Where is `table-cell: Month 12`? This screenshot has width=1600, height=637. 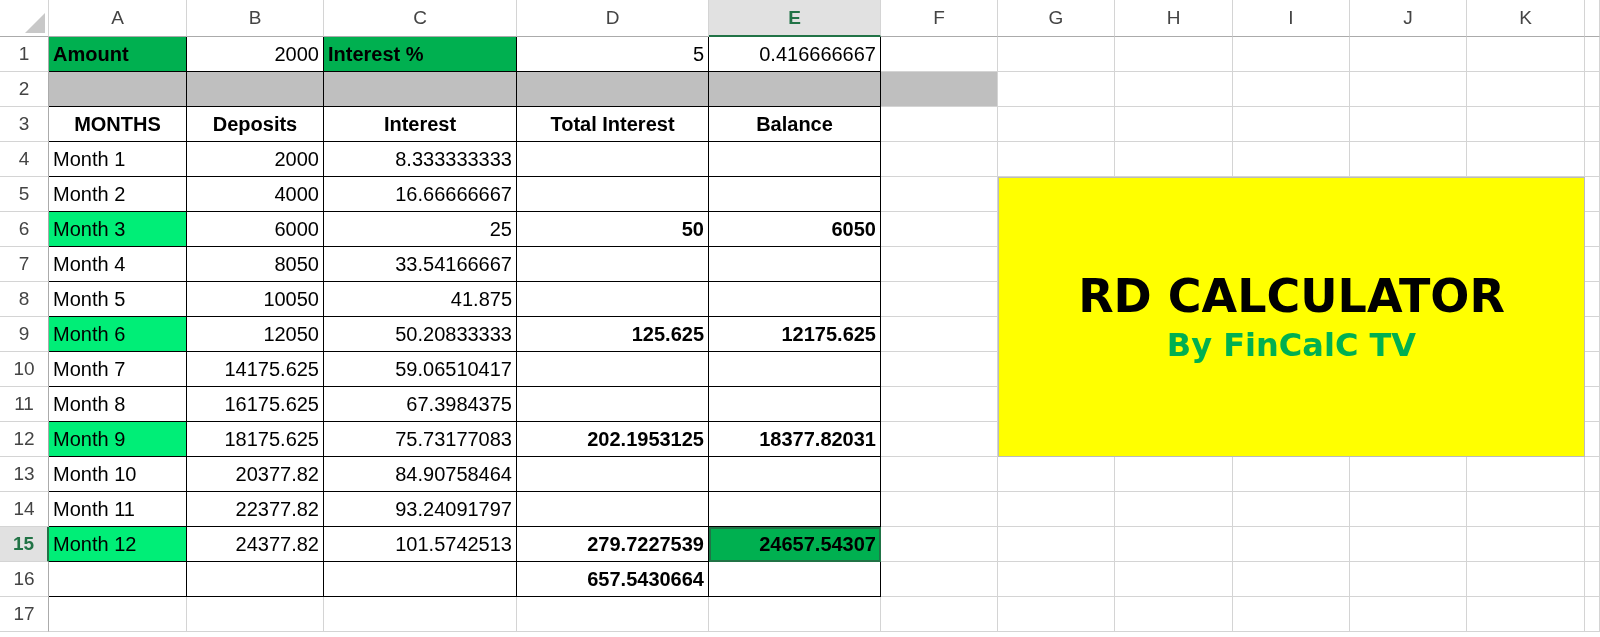
table-cell: Month 12 is located at coordinates (118, 544).